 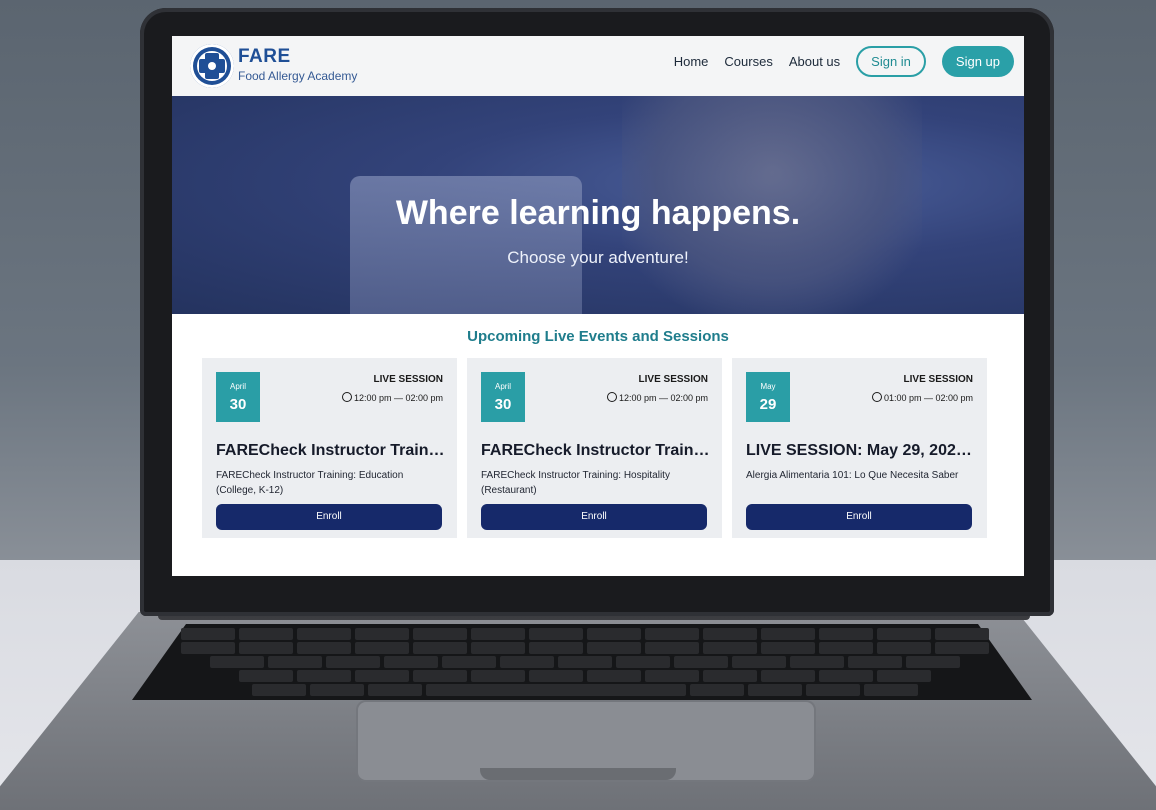 What do you see at coordinates (768, 386) in the screenshot?
I see `event-month: May` at bounding box center [768, 386].